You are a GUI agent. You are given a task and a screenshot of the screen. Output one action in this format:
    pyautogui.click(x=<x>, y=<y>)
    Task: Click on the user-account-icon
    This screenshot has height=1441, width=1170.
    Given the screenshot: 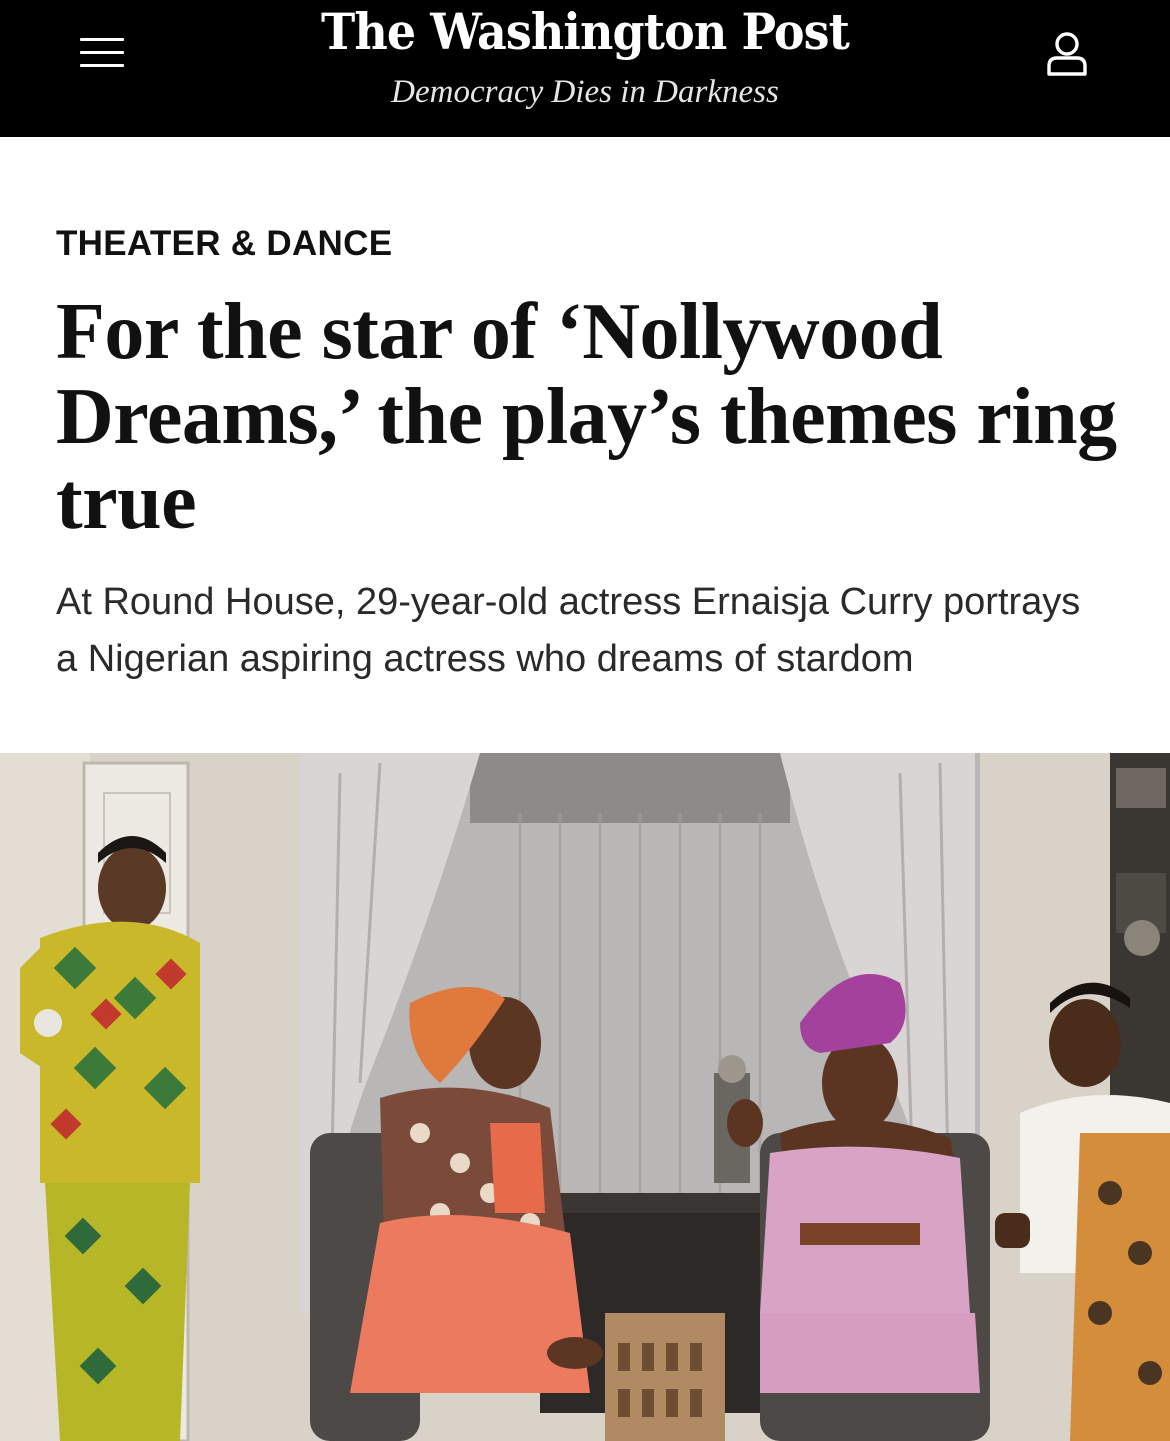 What is the action you would take?
    pyautogui.click(x=1067, y=53)
    